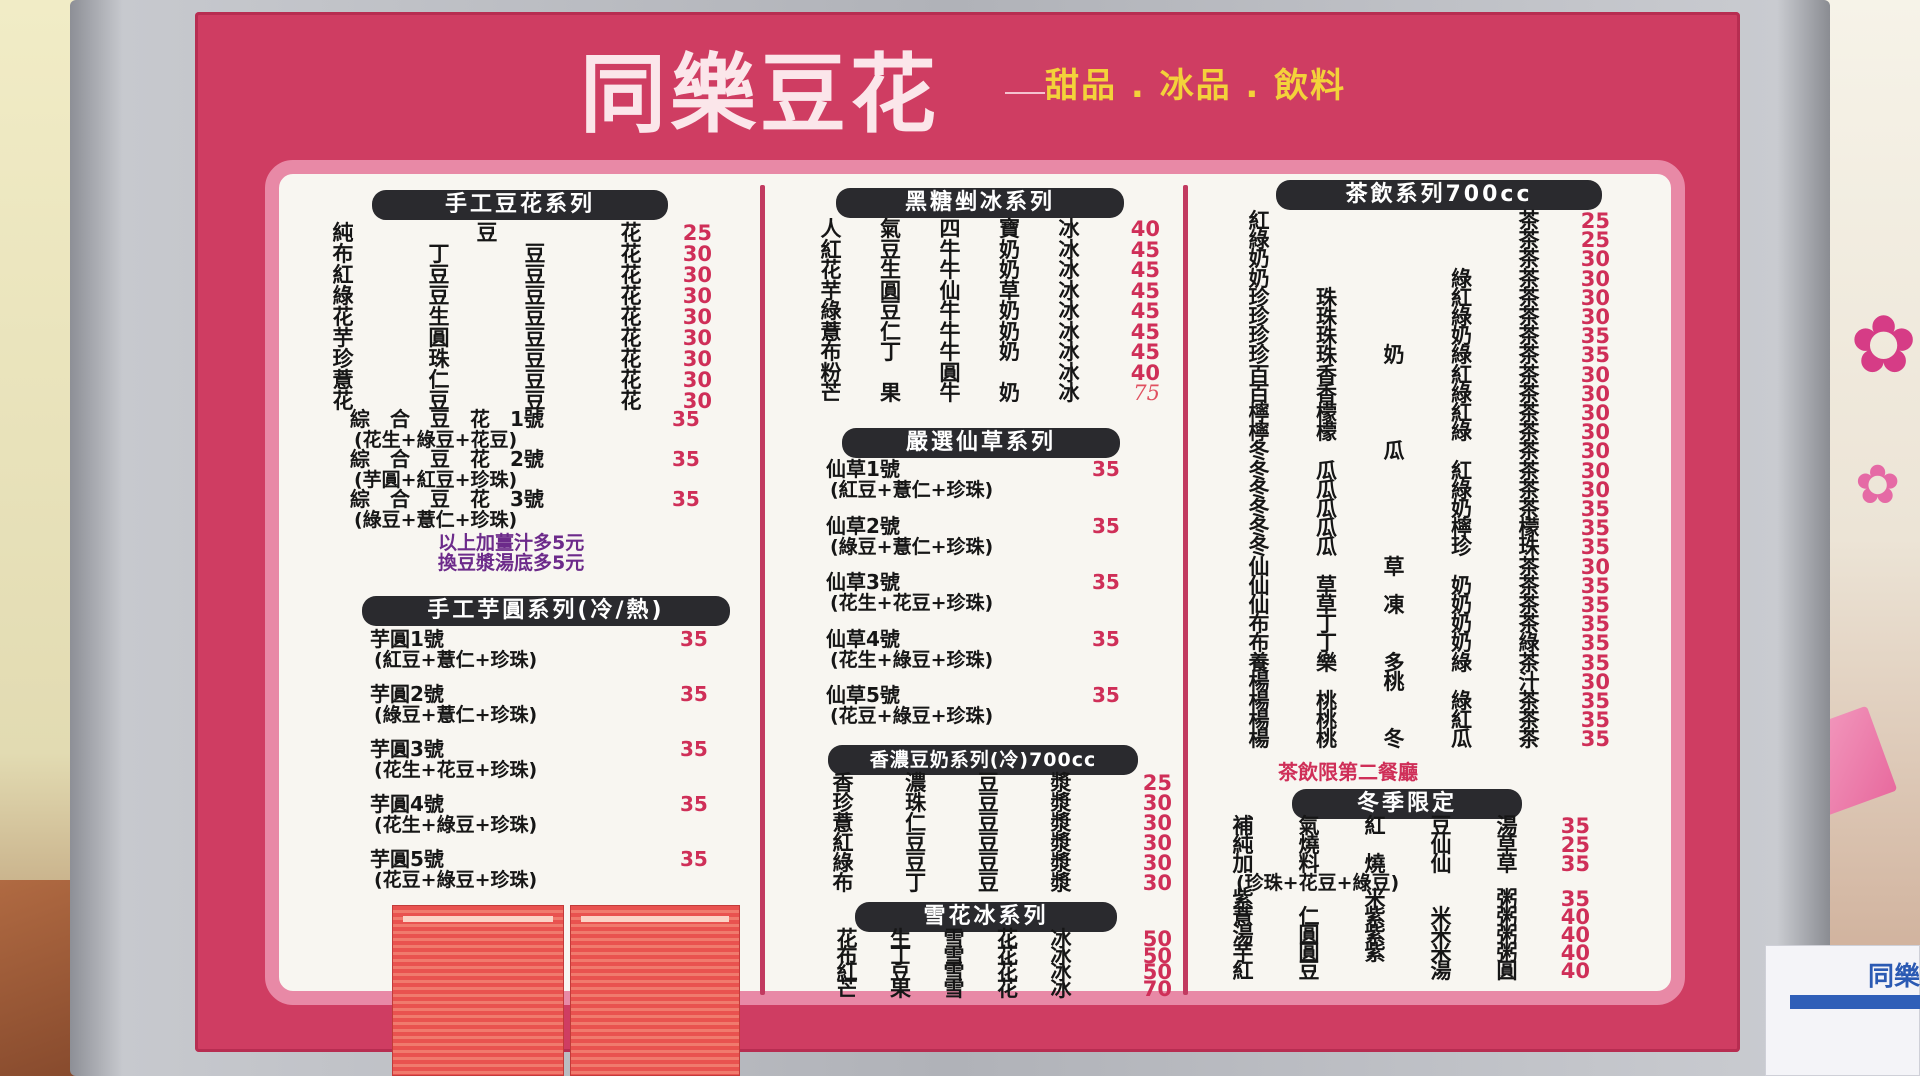 Image resolution: width=1920 pixels, height=1076 pixels. Describe the element at coordinates (890, 311) in the screenshot. I see `brownsugar-item-char: 豆` at that location.